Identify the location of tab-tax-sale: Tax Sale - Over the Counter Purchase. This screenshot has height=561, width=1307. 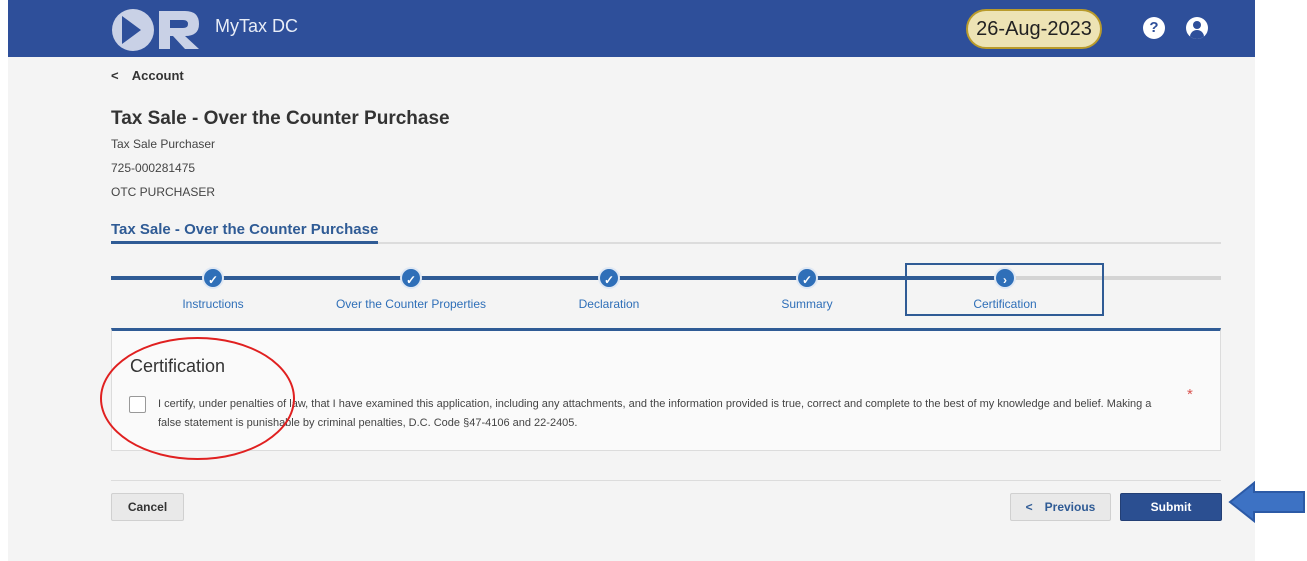
(244, 229).